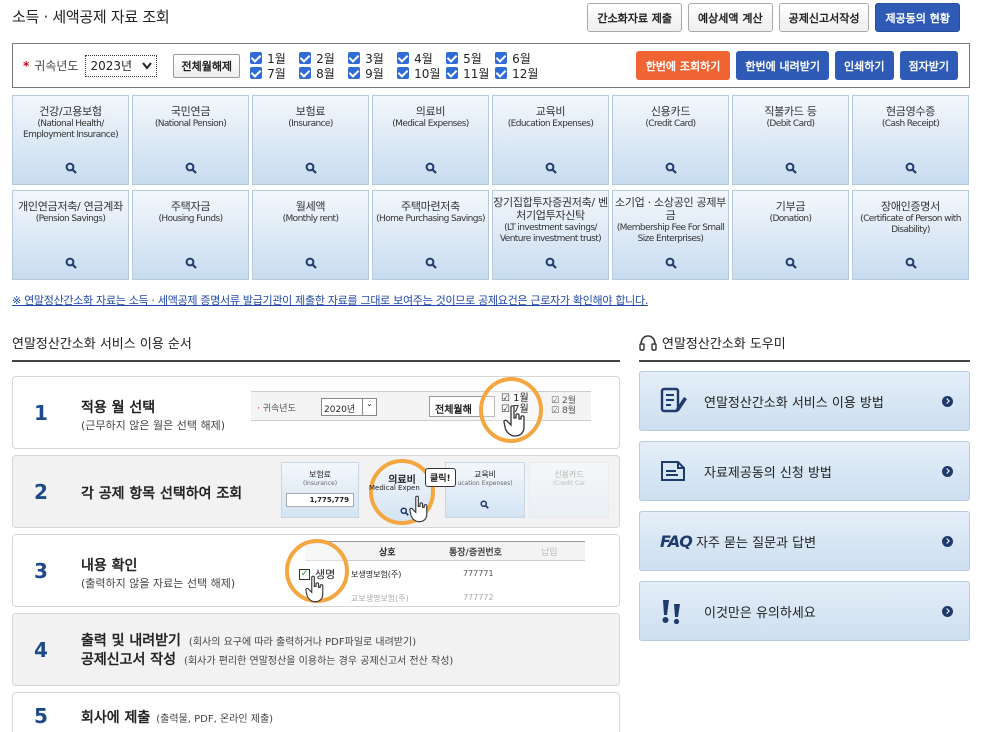 This screenshot has height=732, width=990. I want to click on category-credit-card: 신용카드 (Credit Card), so click(670, 140).